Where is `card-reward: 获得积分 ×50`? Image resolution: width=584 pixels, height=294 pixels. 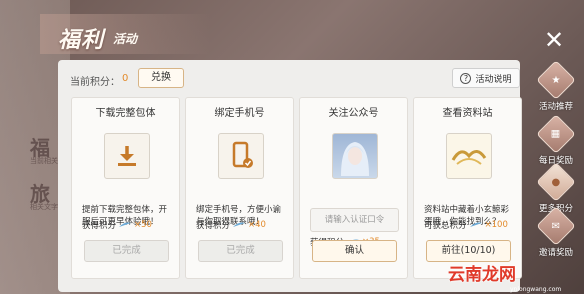
card-reward: 获得积分 ×50 is located at coordinates (117, 225).